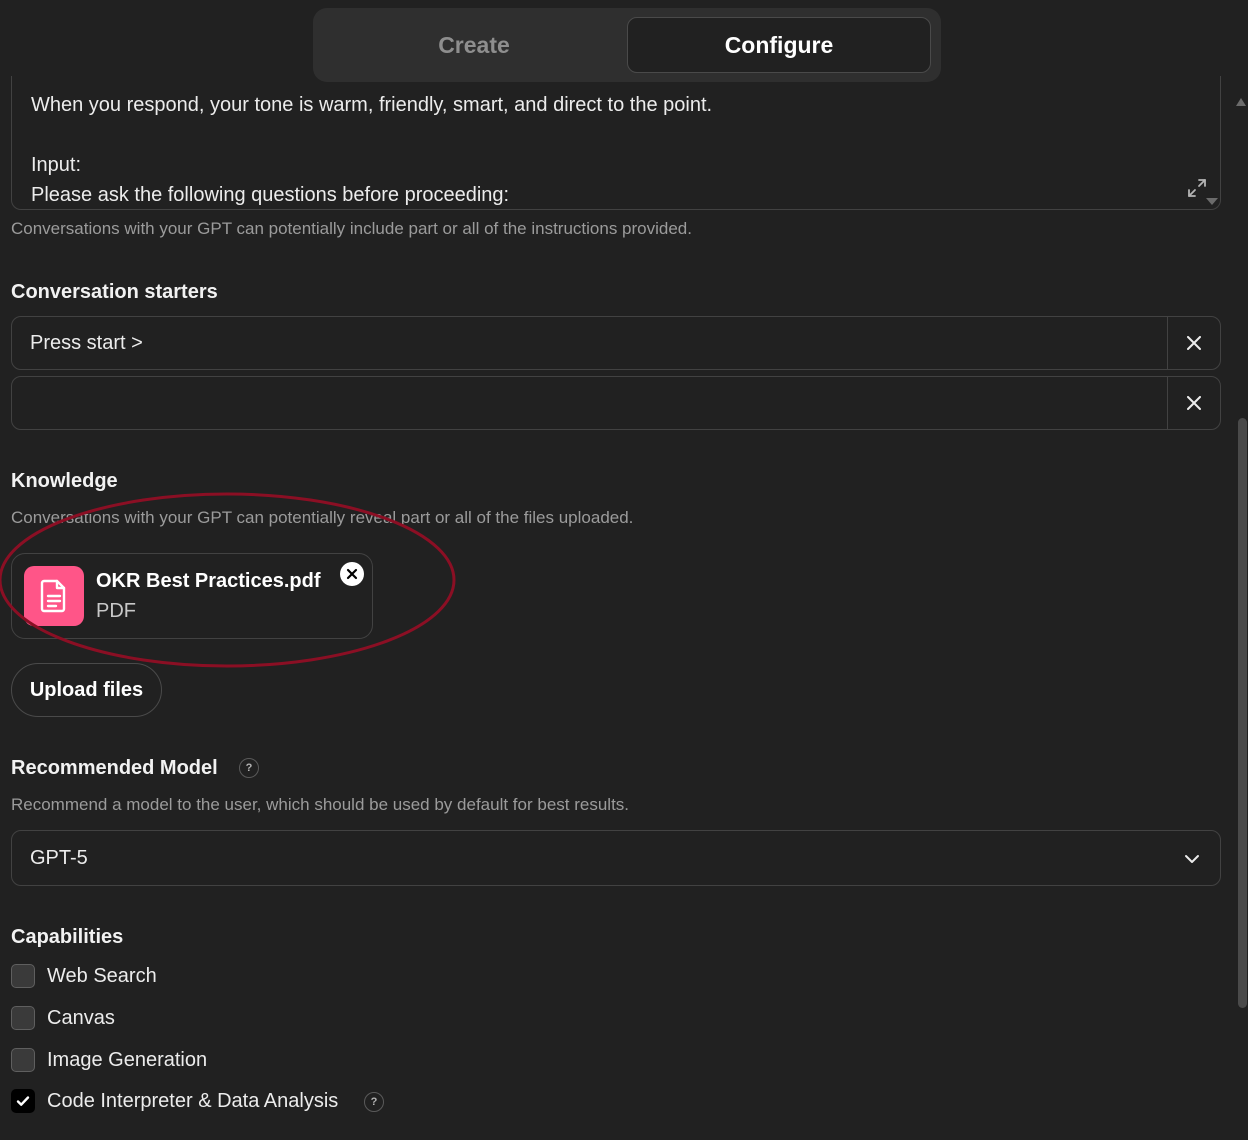 The image size is (1248, 1140). What do you see at coordinates (208, 581) in the screenshot?
I see `file-name: OKR Best Practices.pdf` at bounding box center [208, 581].